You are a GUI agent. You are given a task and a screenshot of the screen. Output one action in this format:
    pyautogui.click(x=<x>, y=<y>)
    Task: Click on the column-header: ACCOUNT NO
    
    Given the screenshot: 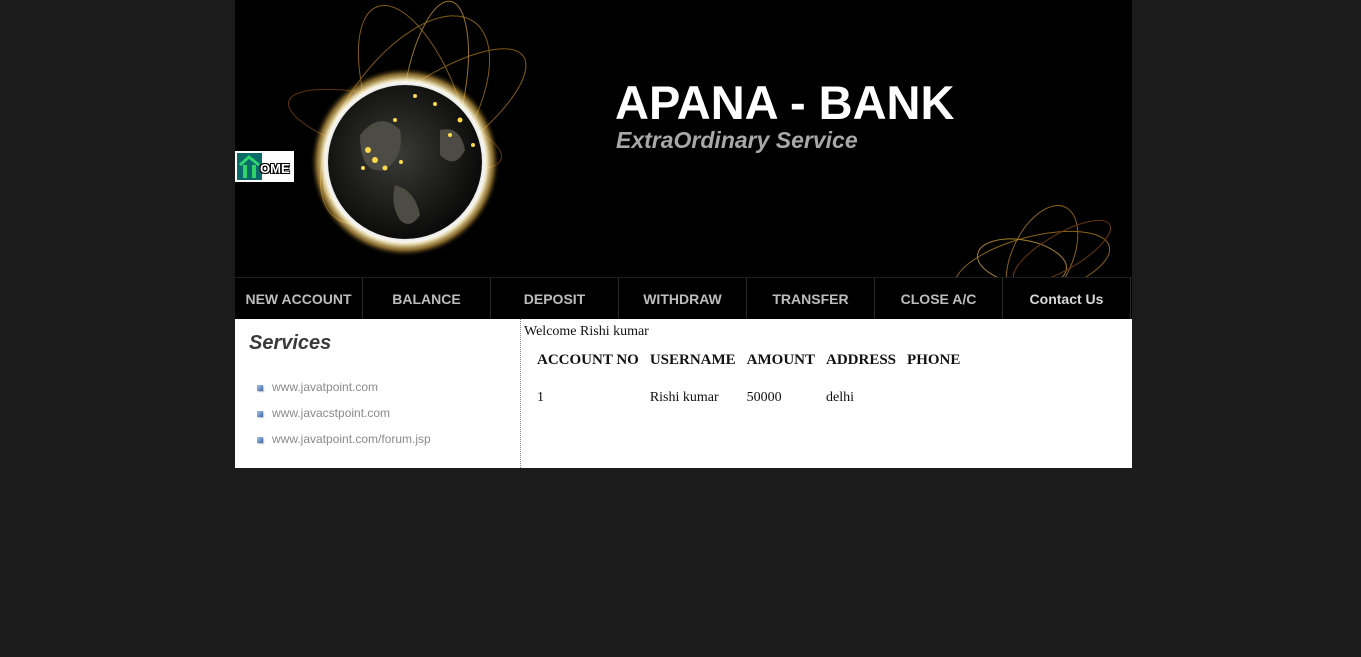 What is the action you would take?
    pyautogui.click(x=588, y=360)
    